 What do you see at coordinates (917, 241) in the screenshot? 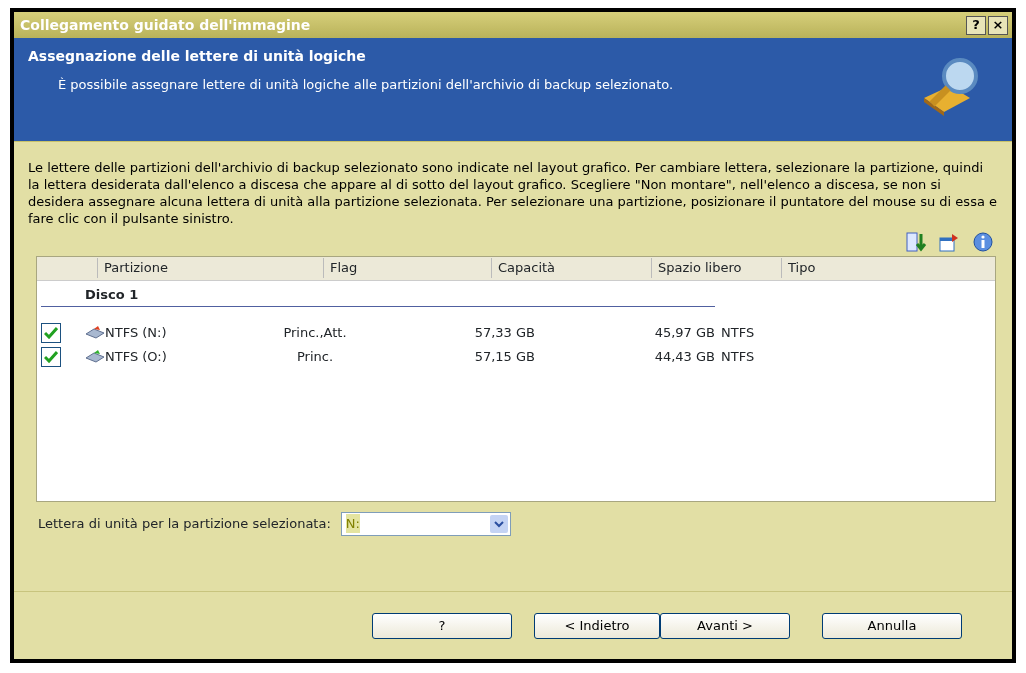
I see `sort-icon` at bounding box center [917, 241].